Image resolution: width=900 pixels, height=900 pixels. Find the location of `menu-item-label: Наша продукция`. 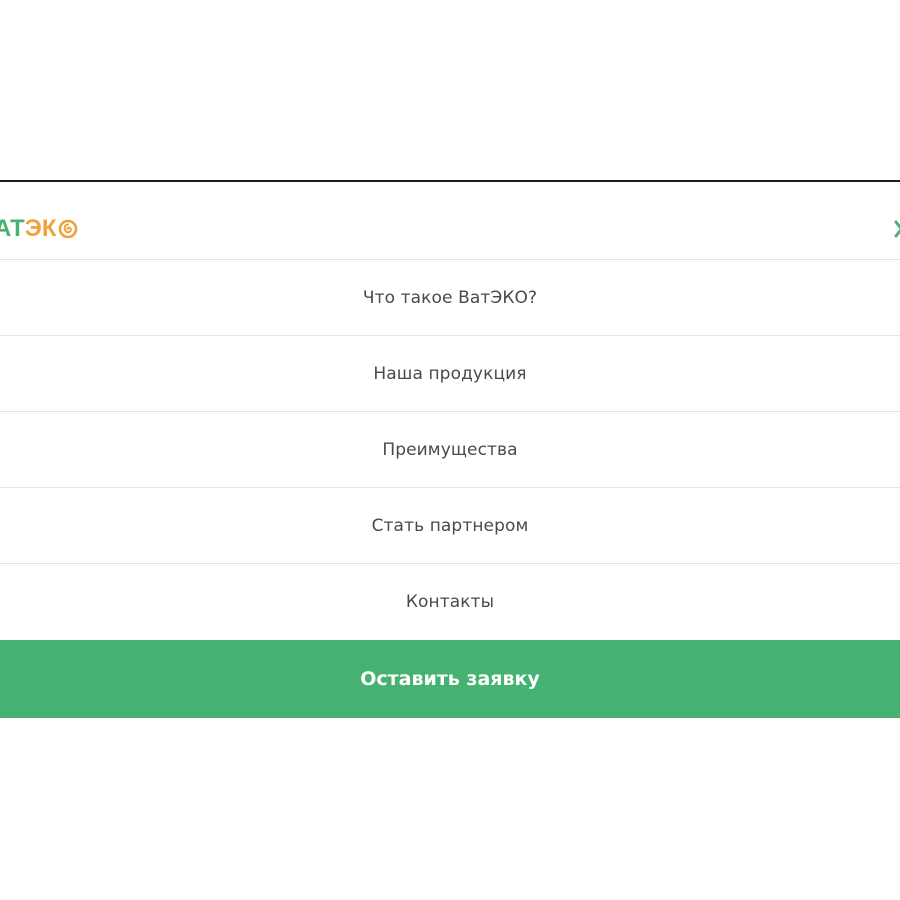

menu-item-label: Наша продукция is located at coordinates (450, 373).